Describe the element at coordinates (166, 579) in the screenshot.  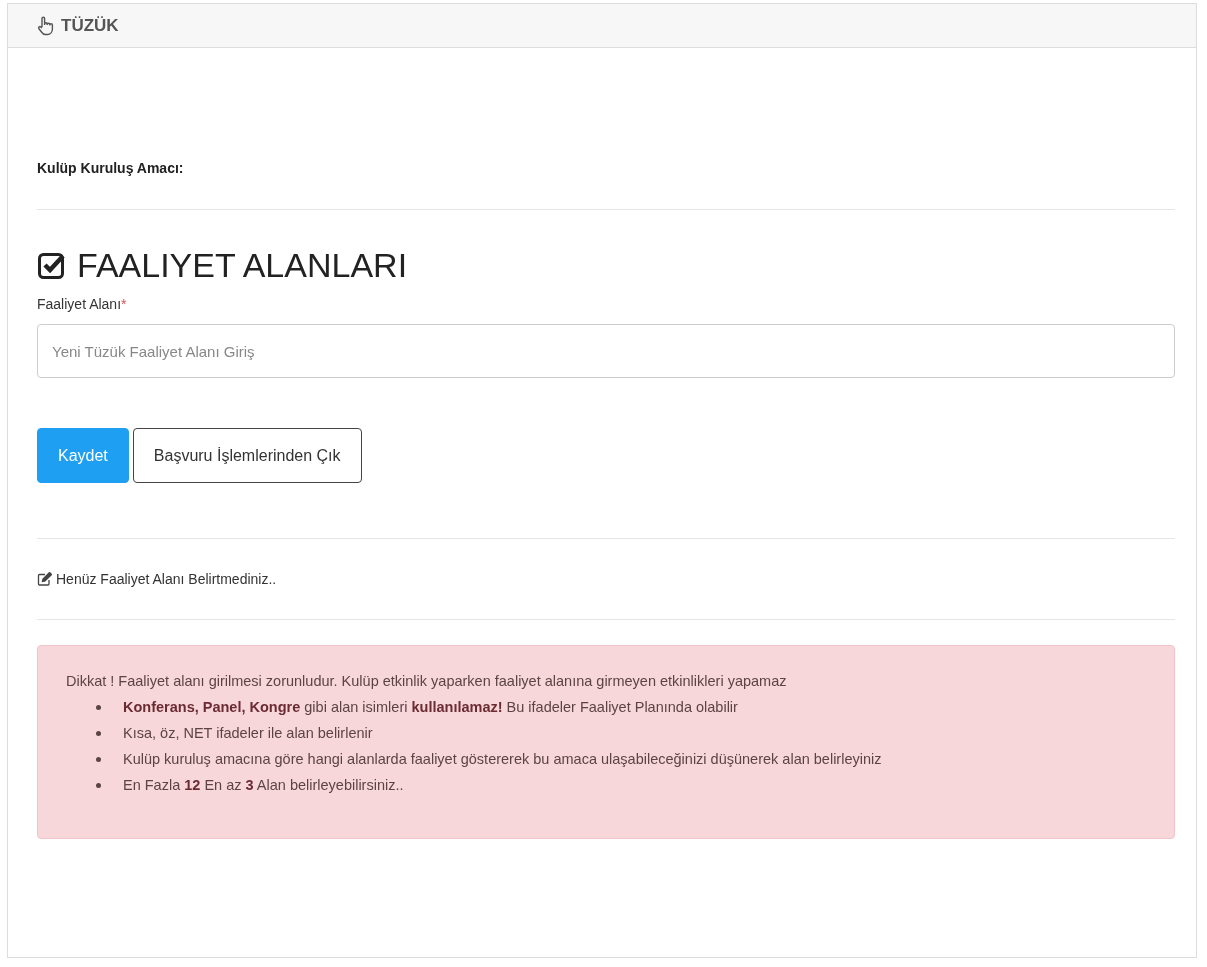
I see `status-note: Henüz Faaliyet Alanı Belirtmediniz..` at that location.